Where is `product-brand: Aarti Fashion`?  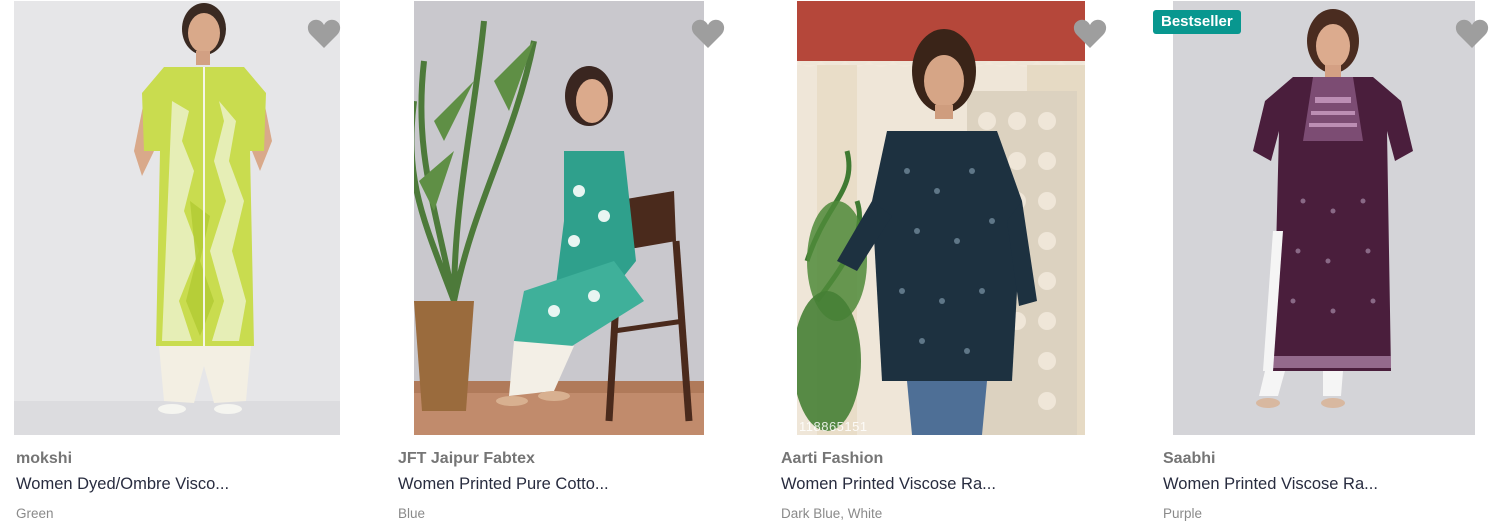
product-brand: Aarti Fashion is located at coordinates (832, 458).